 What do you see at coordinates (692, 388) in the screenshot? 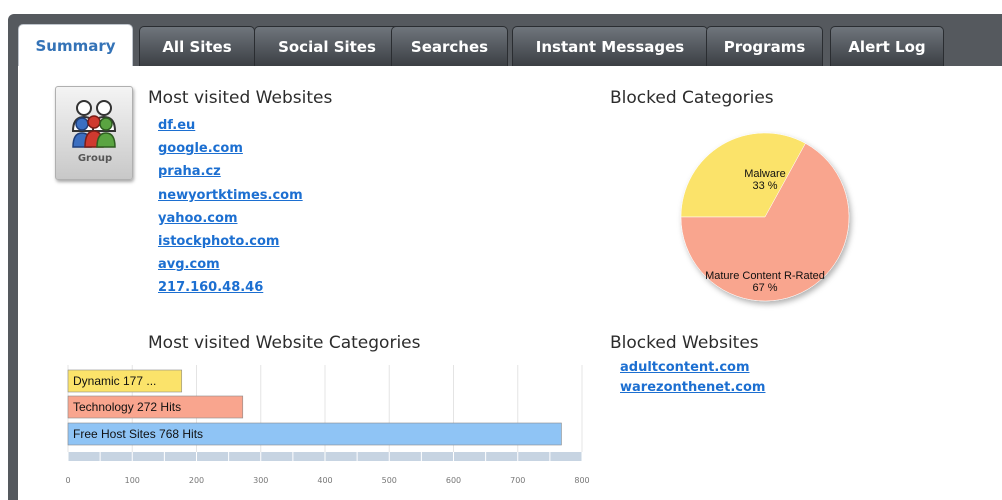
I see `blocked-site-link: warezonthenet.com` at bounding box center [692, 388].